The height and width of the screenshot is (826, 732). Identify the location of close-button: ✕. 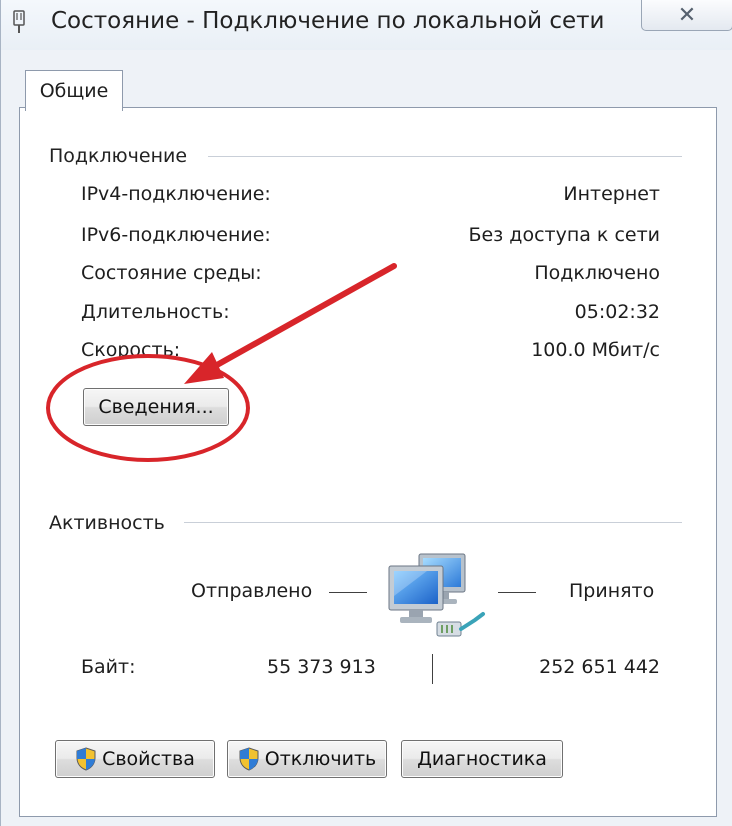
(686, 15).